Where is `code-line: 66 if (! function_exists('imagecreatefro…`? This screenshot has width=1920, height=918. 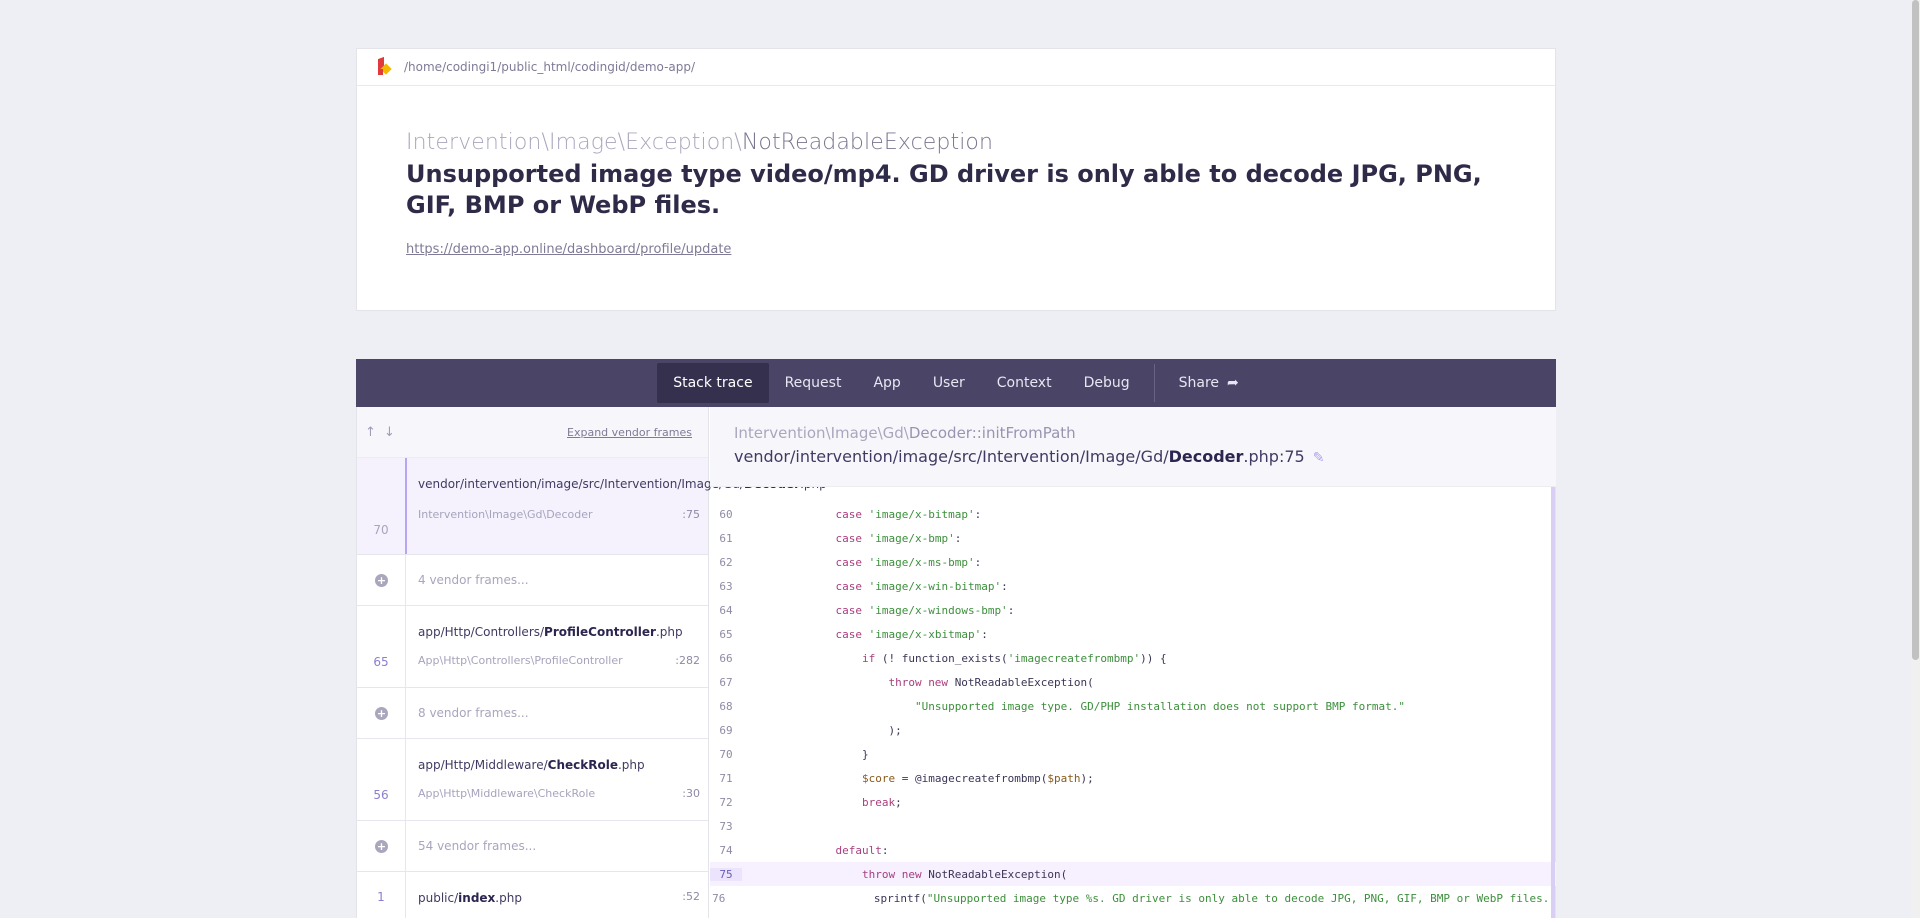
code-line: 66 if (! function_exists('imagecreatefro… is located at coordinates (1133, 658).